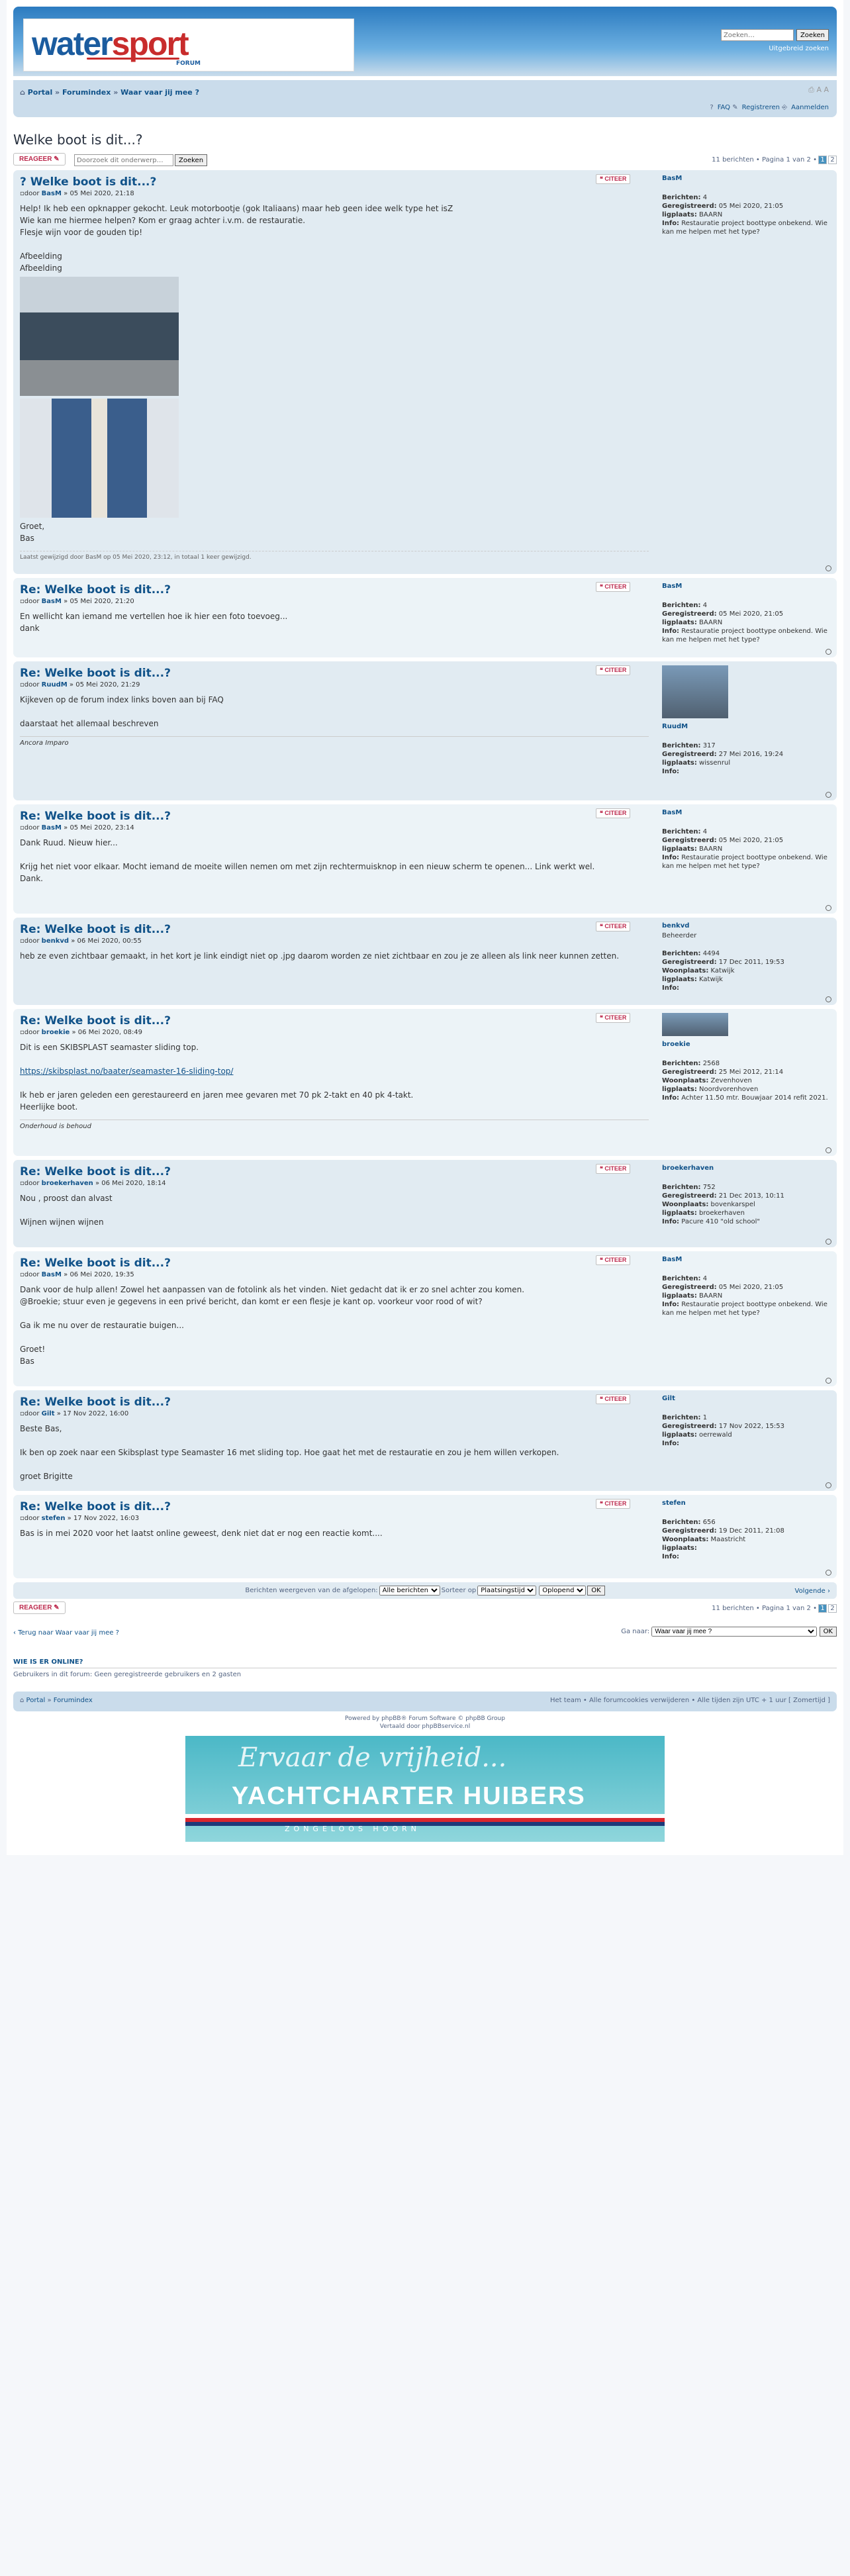 This screenshot has width=850, height=2576. What do you see at coordinates (507, 1591) in the screenshot?
I see `sort-key-select: Plaatsingstijd` at bounding box center [507, 1591].